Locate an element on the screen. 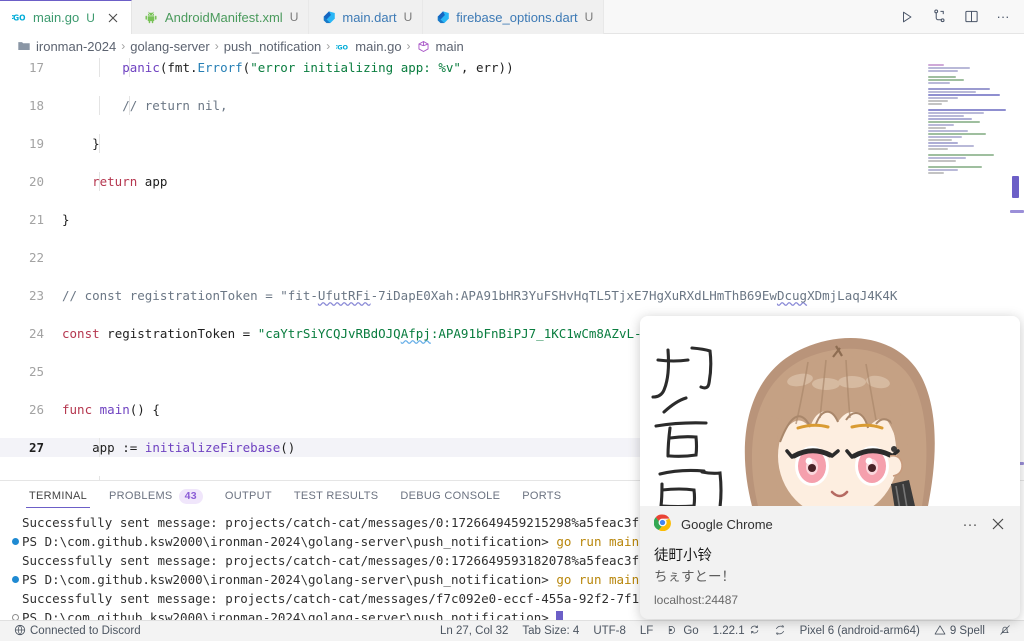 This screenshot has height=641, width=1024. notification-subtitle: ちぇすとー！ is located at coordinates (694, 577).